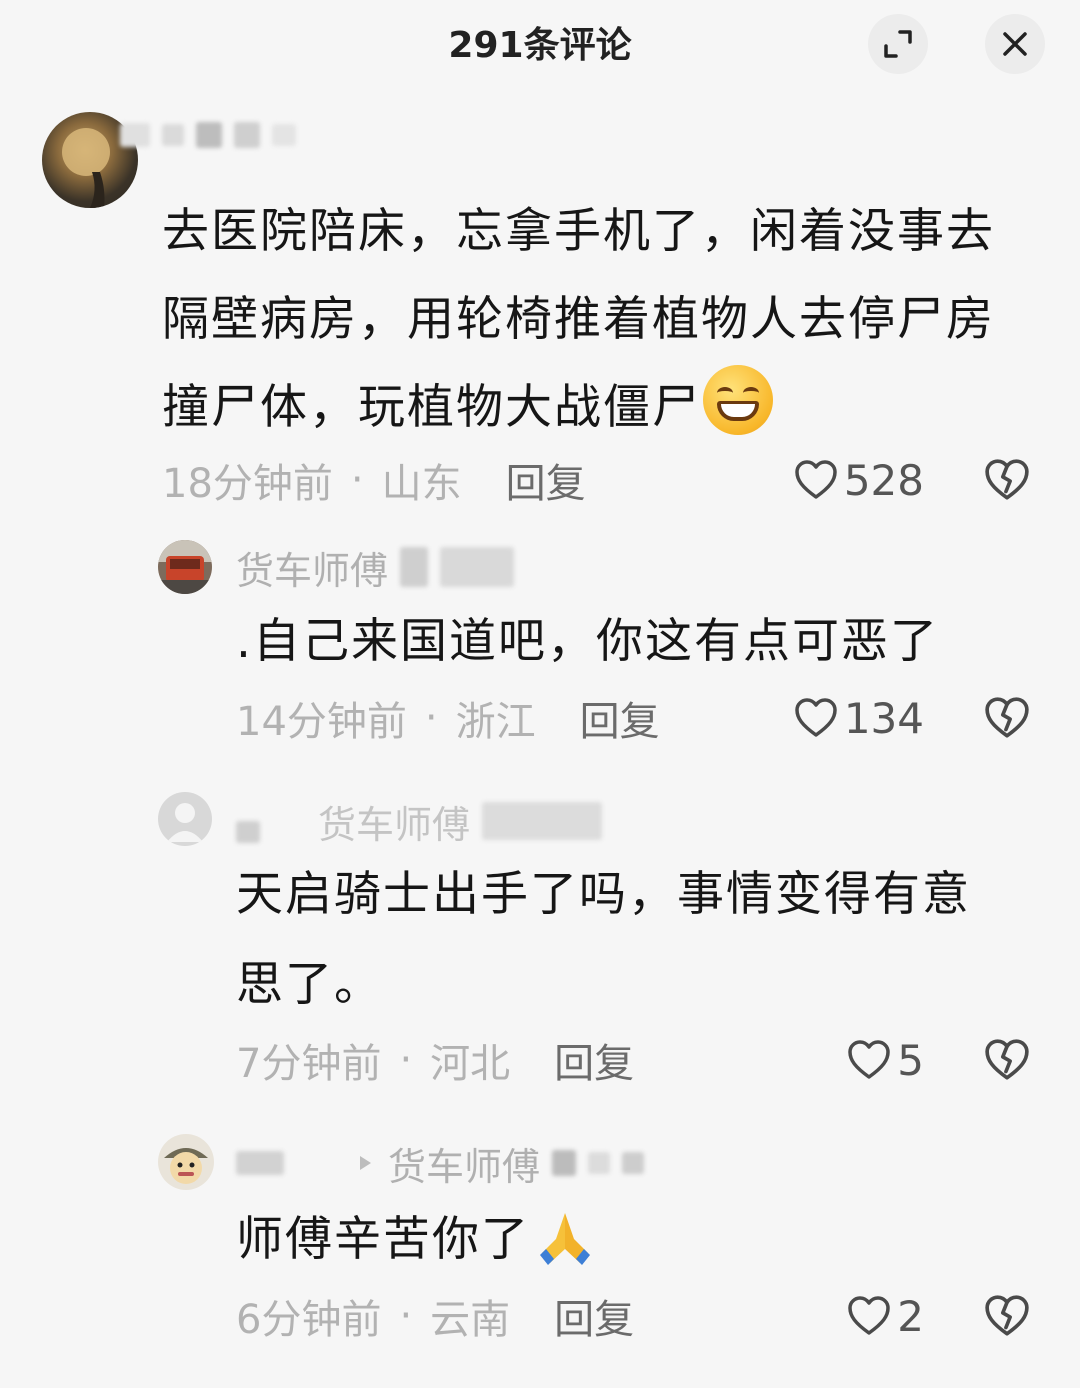  What do you see at coordinates (365, 1163) in the screenshot?
I see `reply-arrow-icon` at bounding box center [365, 1163].